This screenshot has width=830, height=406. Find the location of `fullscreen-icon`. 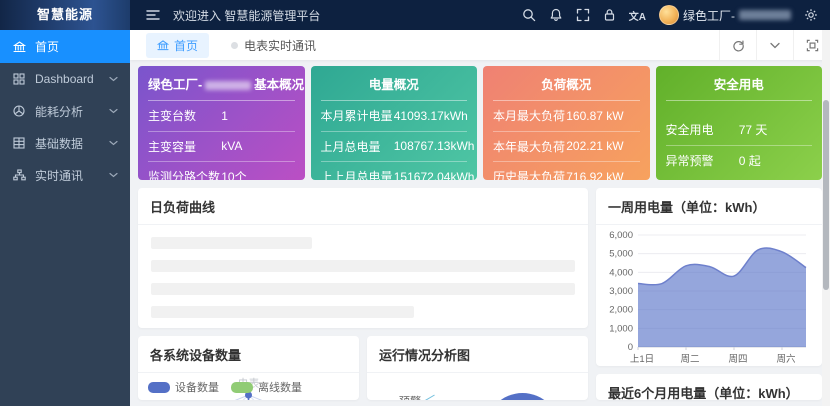

fullscreen-icon is located at coordinates (583, 15).